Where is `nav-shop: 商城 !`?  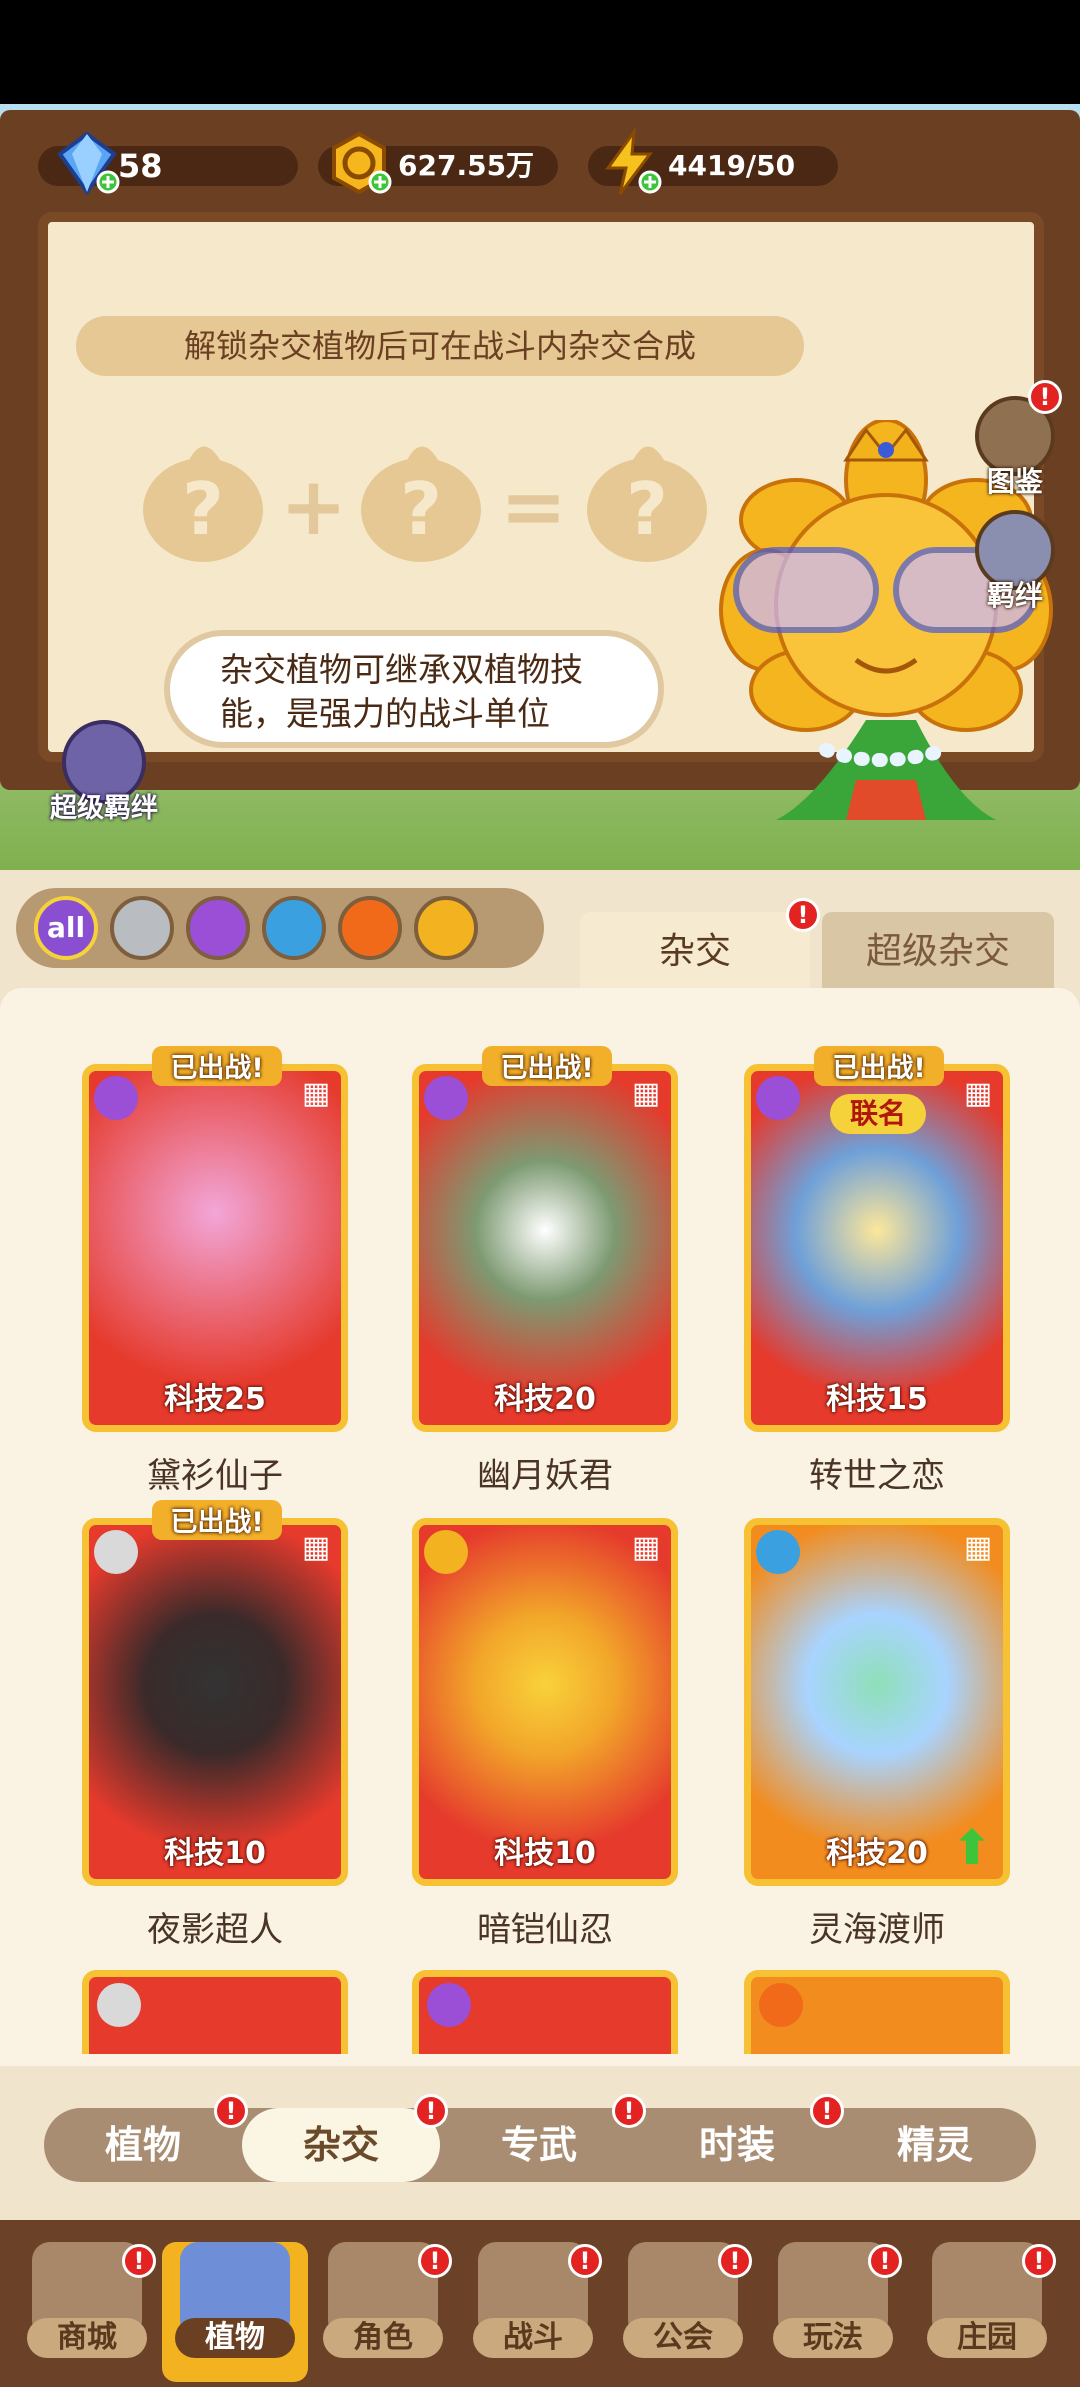 nav-shop: 商城 ! is located at coordinates (87, 2312).